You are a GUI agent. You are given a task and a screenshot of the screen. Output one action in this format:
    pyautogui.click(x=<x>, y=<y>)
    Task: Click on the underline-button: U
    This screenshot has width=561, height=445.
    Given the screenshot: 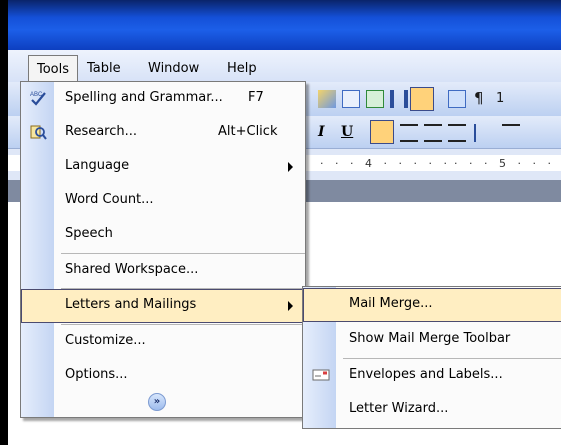 What is the action you would take?
    pyautogui.click(x=347, y=132)
    